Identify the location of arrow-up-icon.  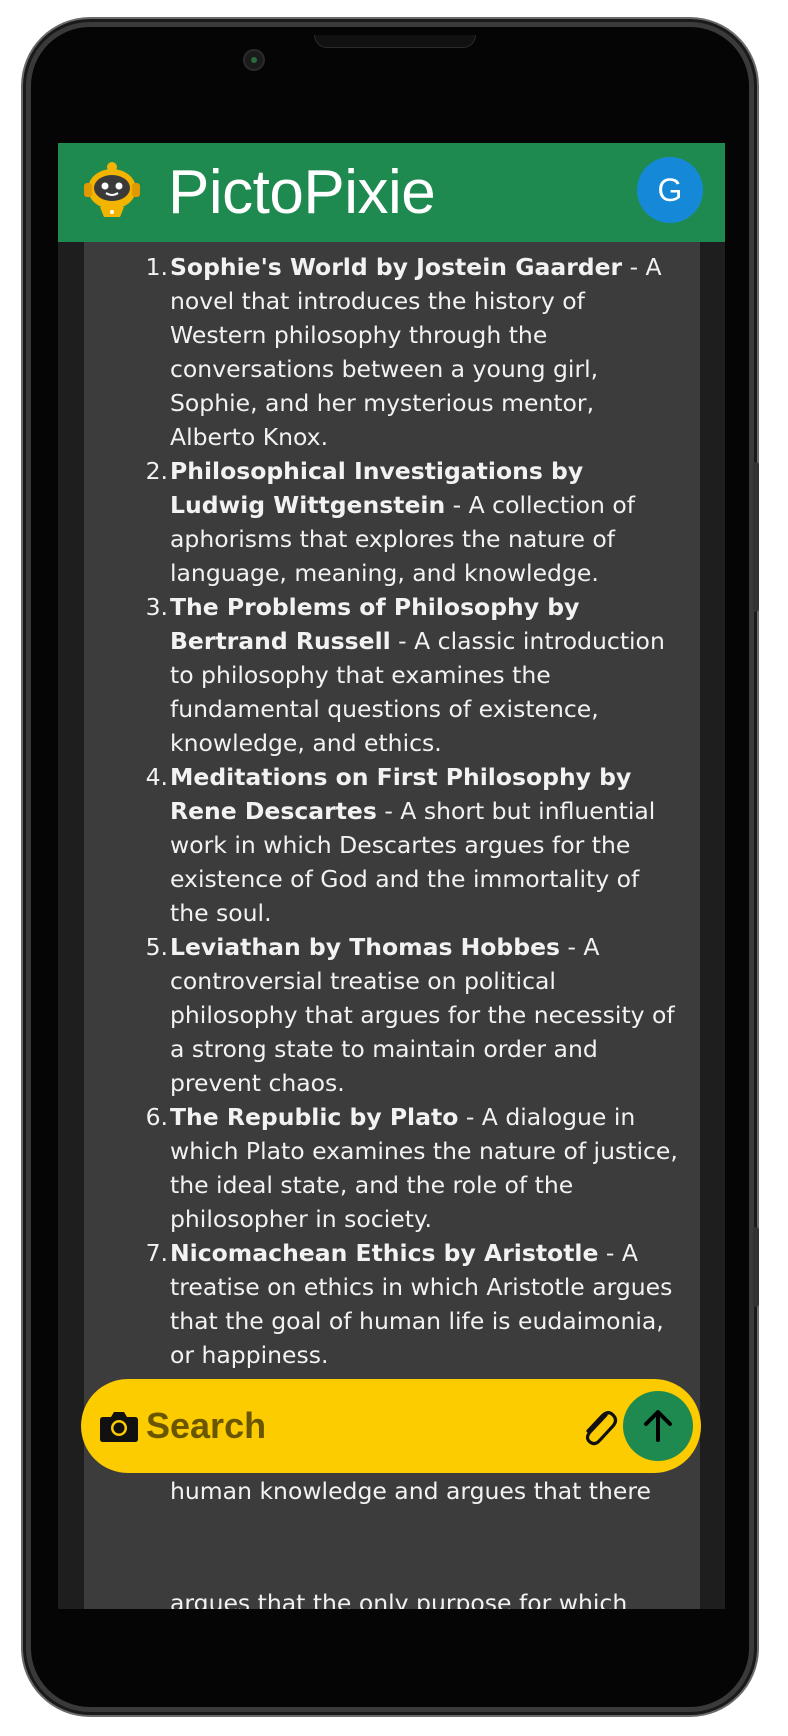
(658, 1426).